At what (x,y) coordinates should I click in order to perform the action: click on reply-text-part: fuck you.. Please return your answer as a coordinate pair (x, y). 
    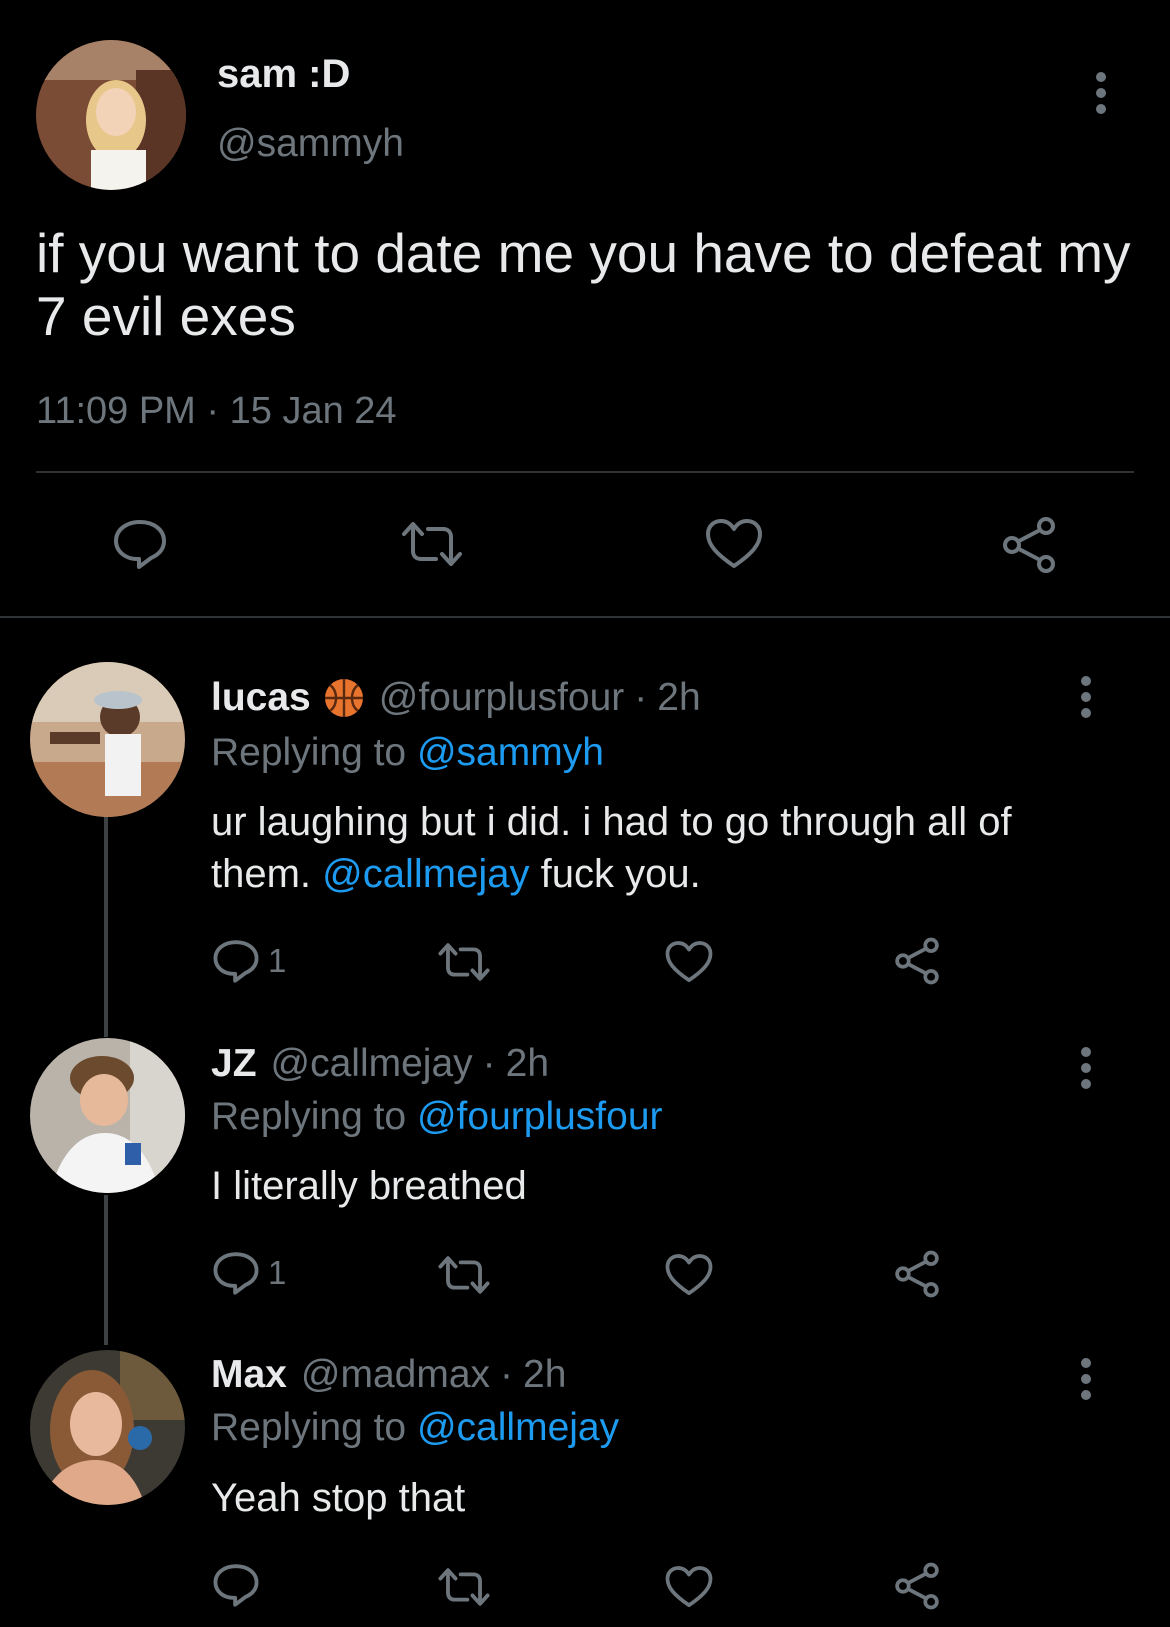
    Looking at the image, I should click on (620, 874).